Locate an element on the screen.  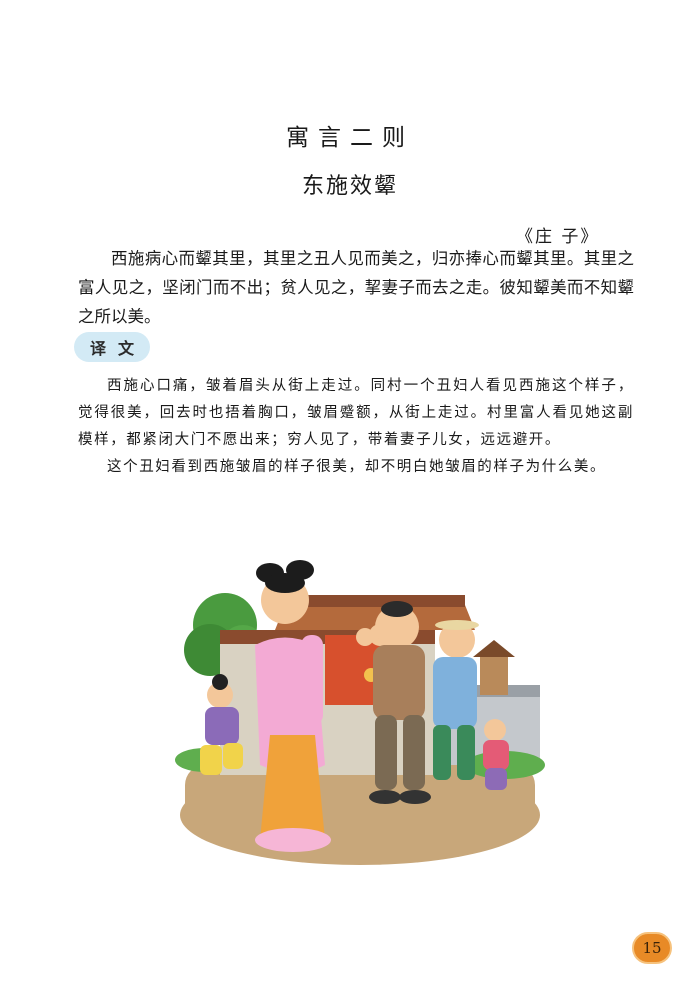
watchtower is located at coordinates (494, 675).